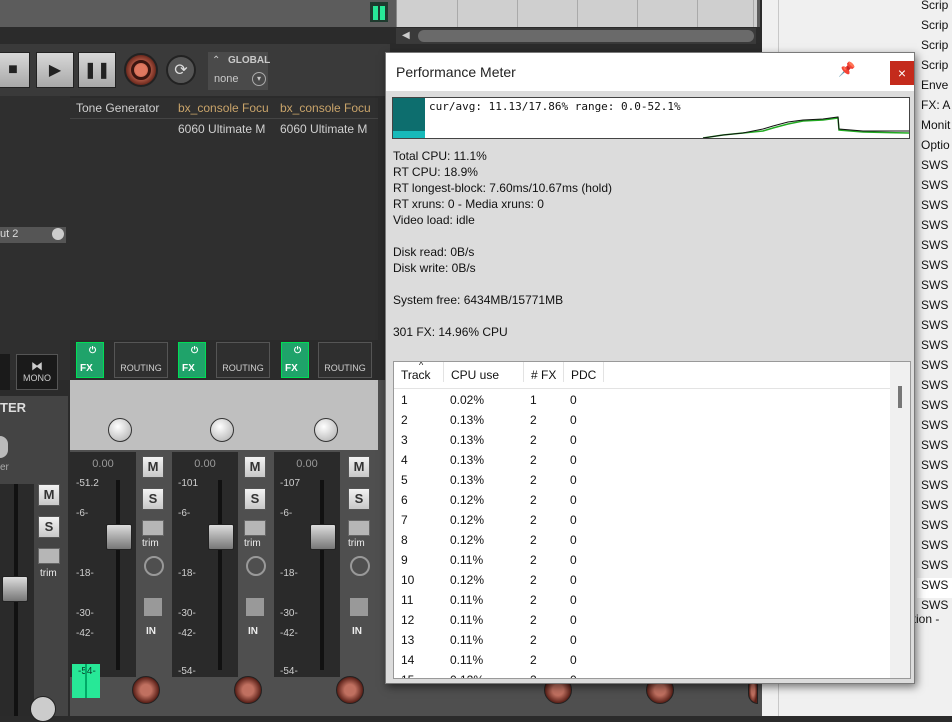 The height and width of the screenshot is (722, 952). I want to click on solo-button-1: S, so click(153, 499).